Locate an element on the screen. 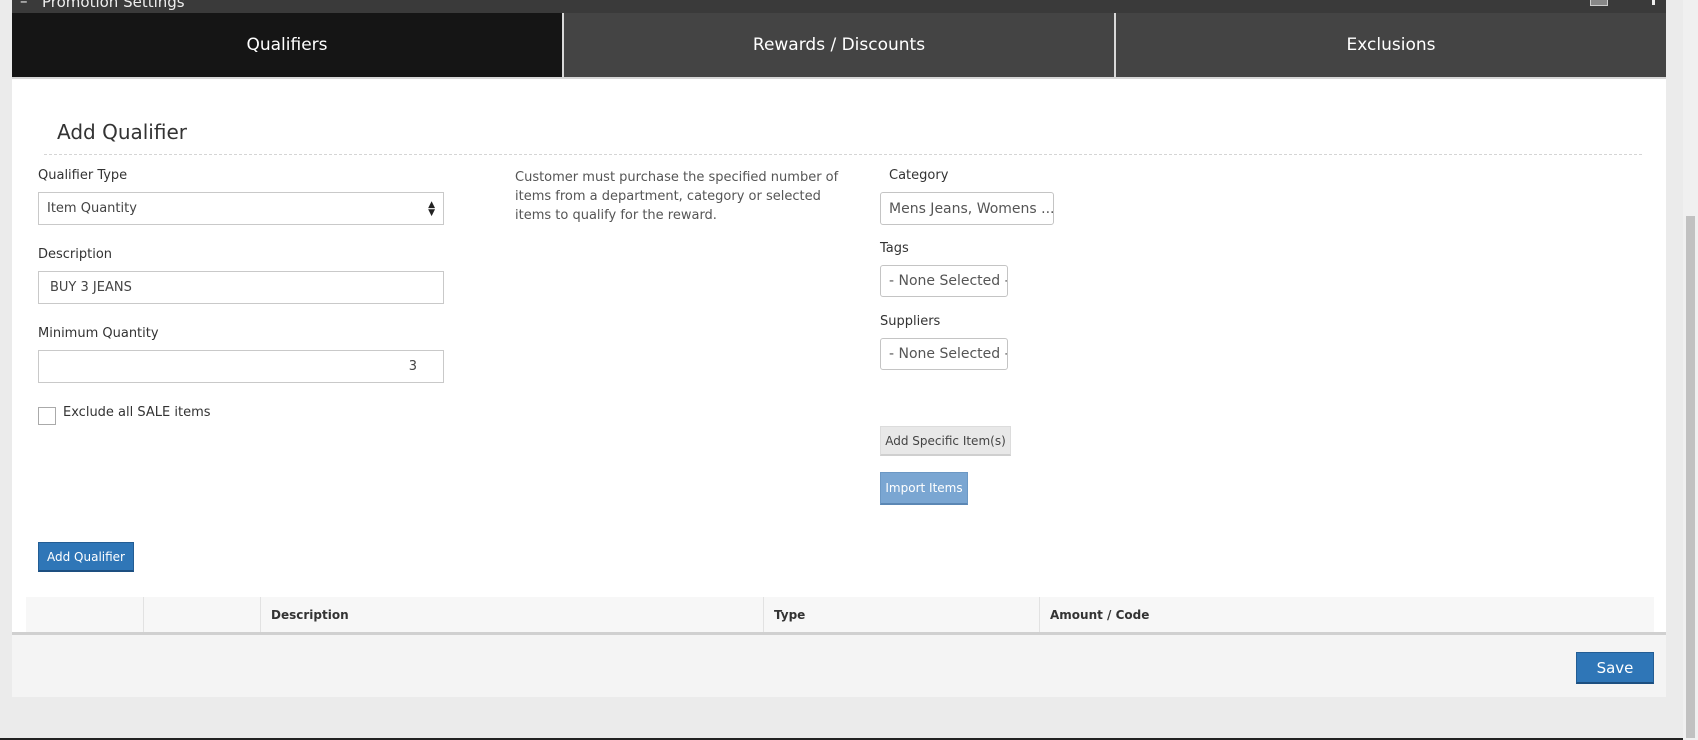 The image size is (1698, 740). description-value: BUY 3 JEANS is located at coordinates (91, 287).